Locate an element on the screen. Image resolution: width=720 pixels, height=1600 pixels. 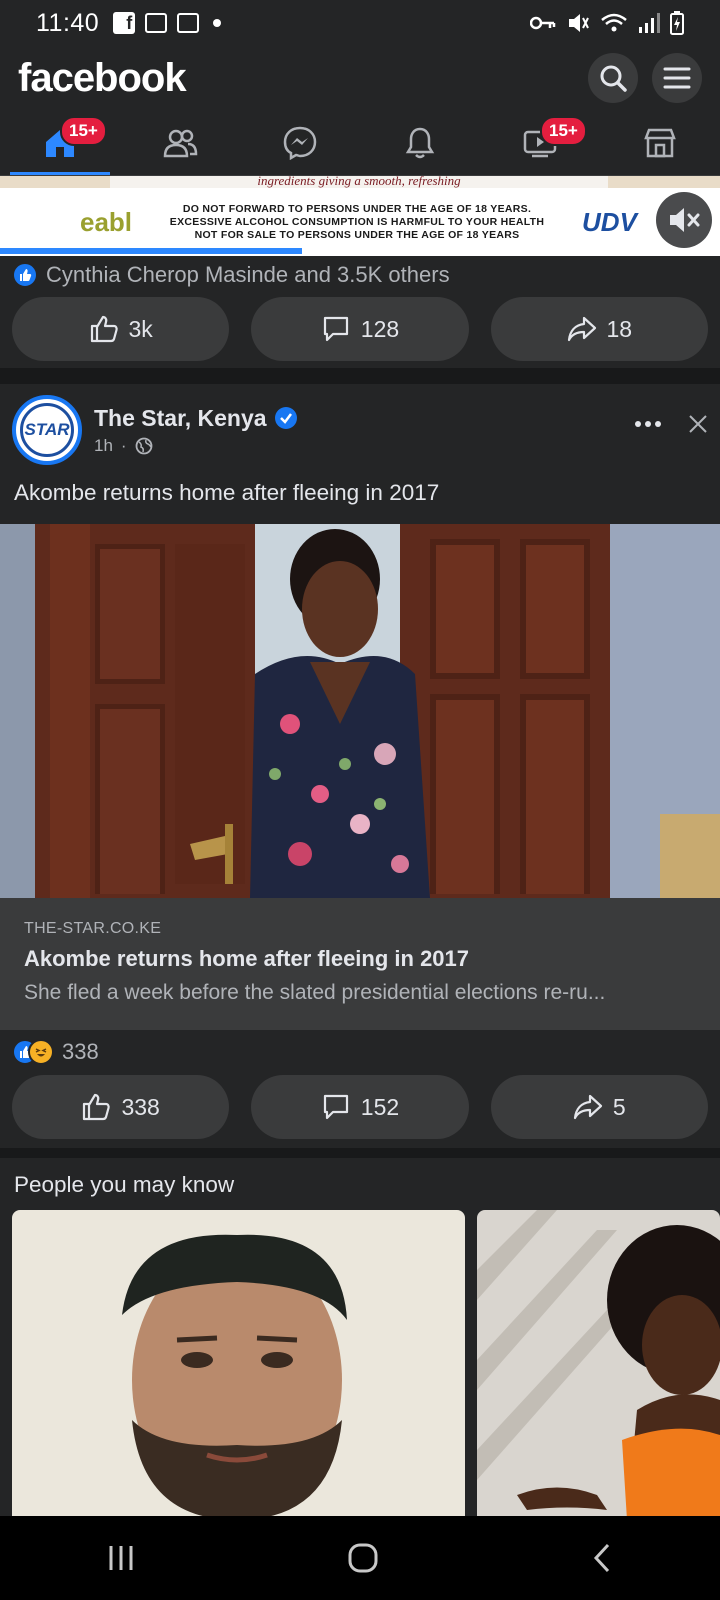
back-chevron-icon is located at coordinates (602, 1558).